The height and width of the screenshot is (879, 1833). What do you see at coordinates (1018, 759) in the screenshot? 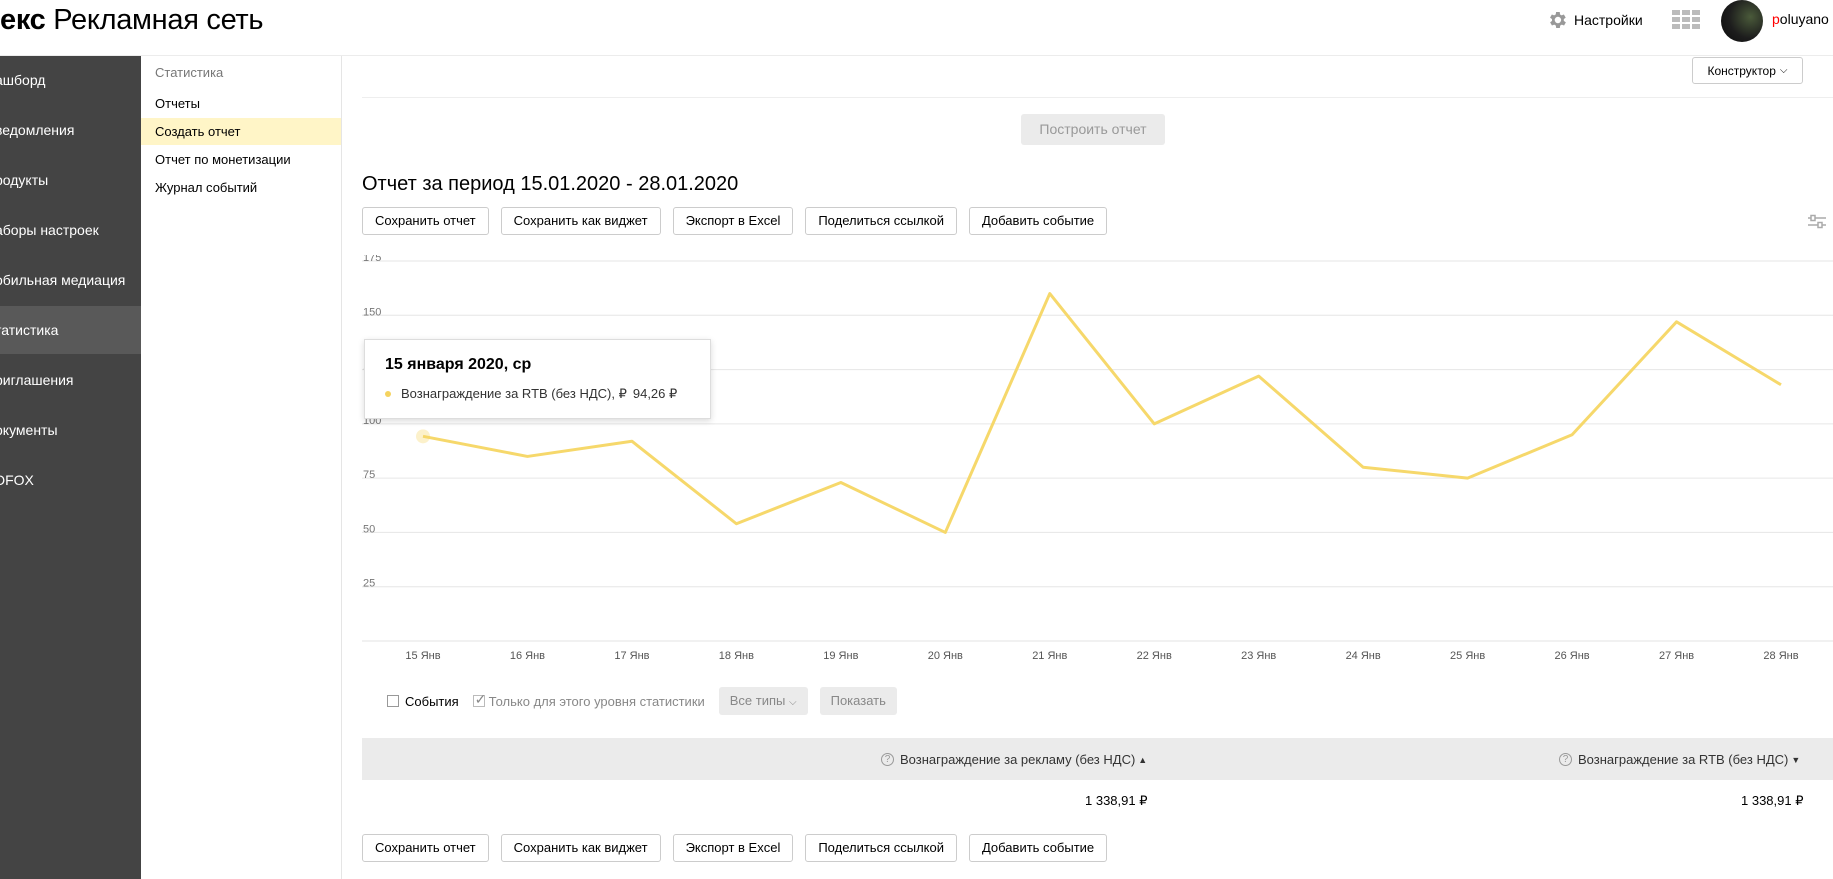
I see `column-label: Вознаграждение за рекламу (без НДС)` at bounding box center [1018, 759].